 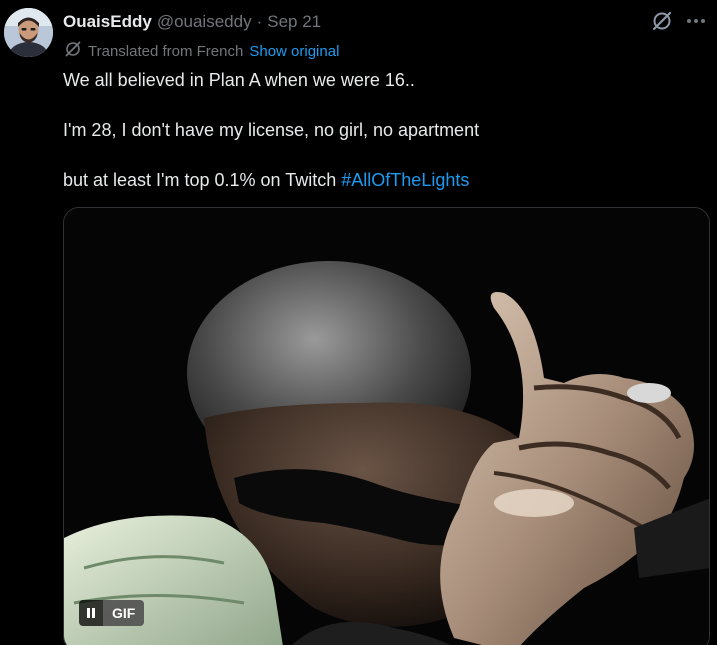 I want to click on avatar, so click(x=28, y=32).